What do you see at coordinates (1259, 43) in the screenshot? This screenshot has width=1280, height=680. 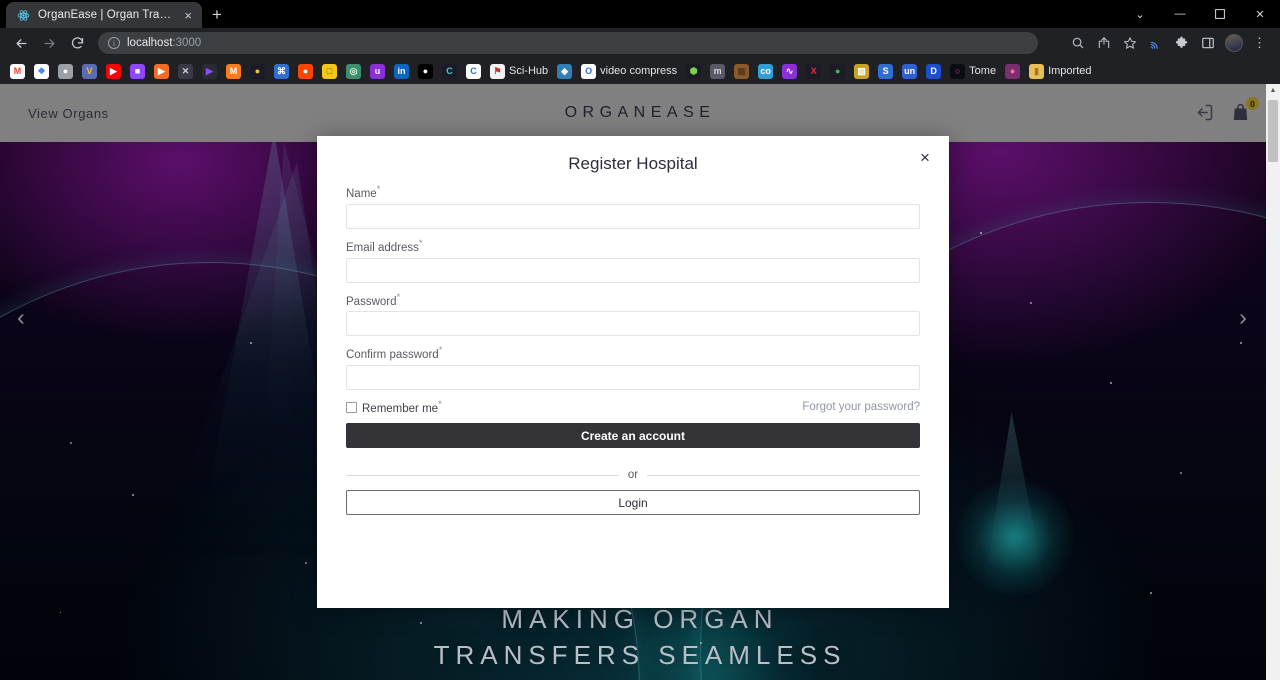 I see `chrome-menu-icon: ⋮` at bounding box center [1259, 43].